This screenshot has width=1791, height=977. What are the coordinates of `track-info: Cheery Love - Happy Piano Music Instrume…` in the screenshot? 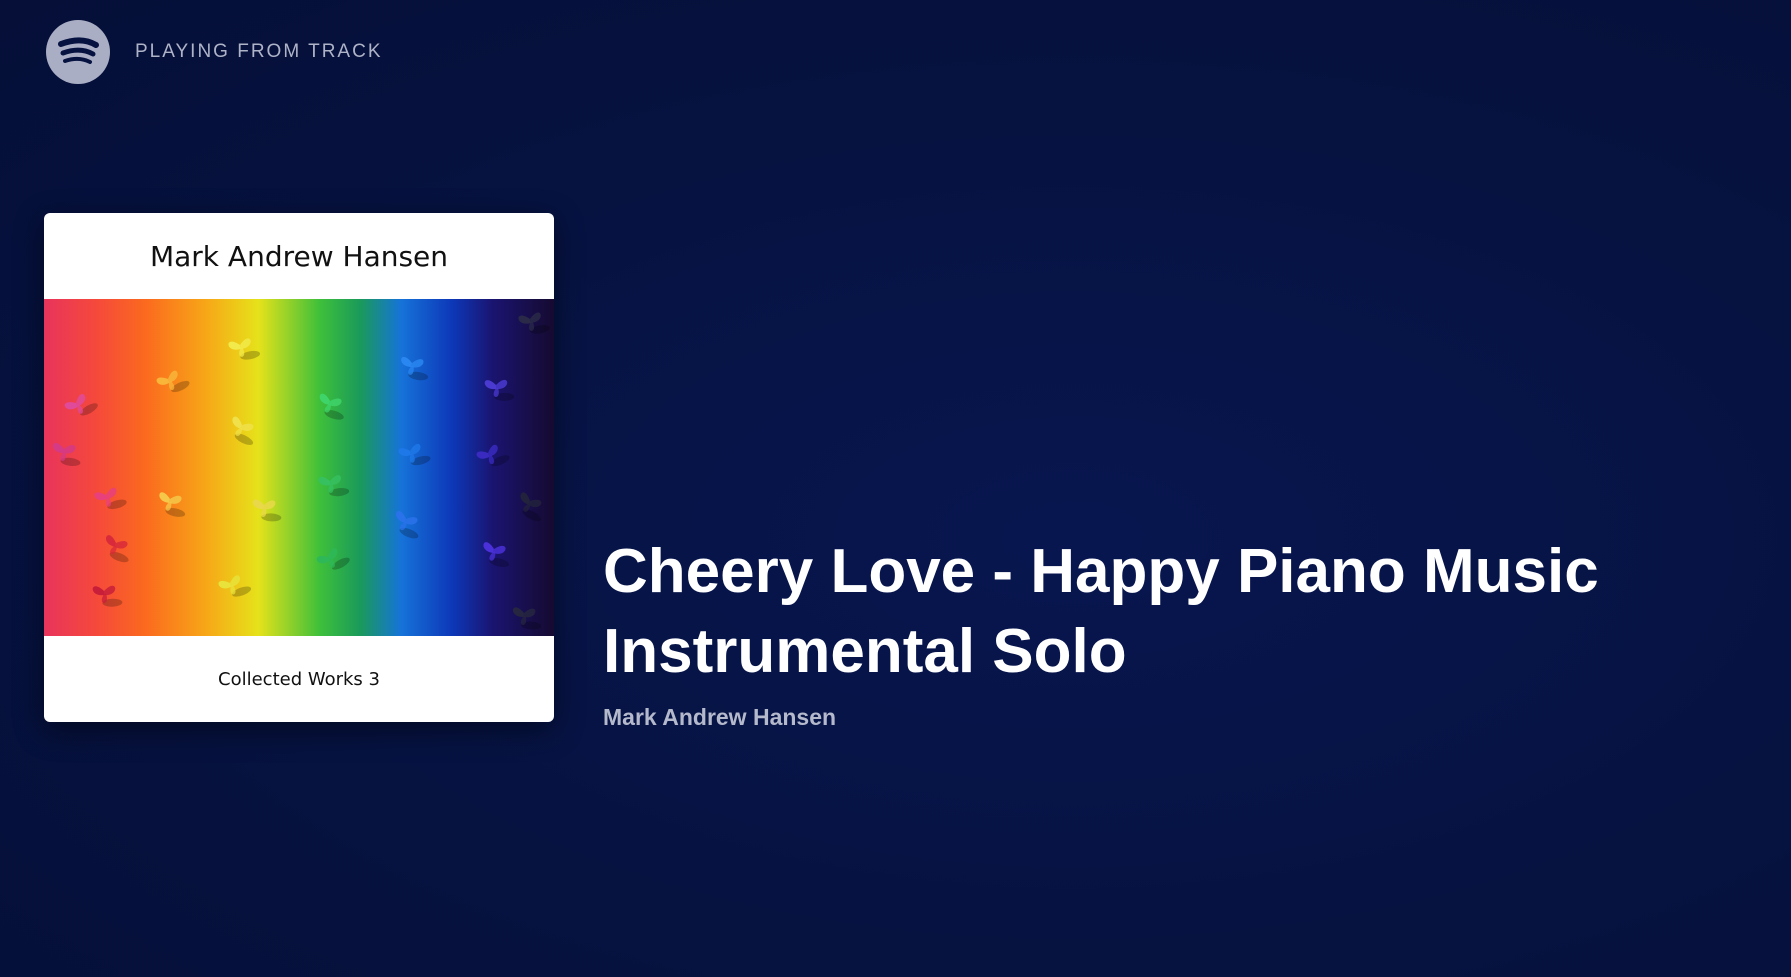 It's located at (1163, 631).